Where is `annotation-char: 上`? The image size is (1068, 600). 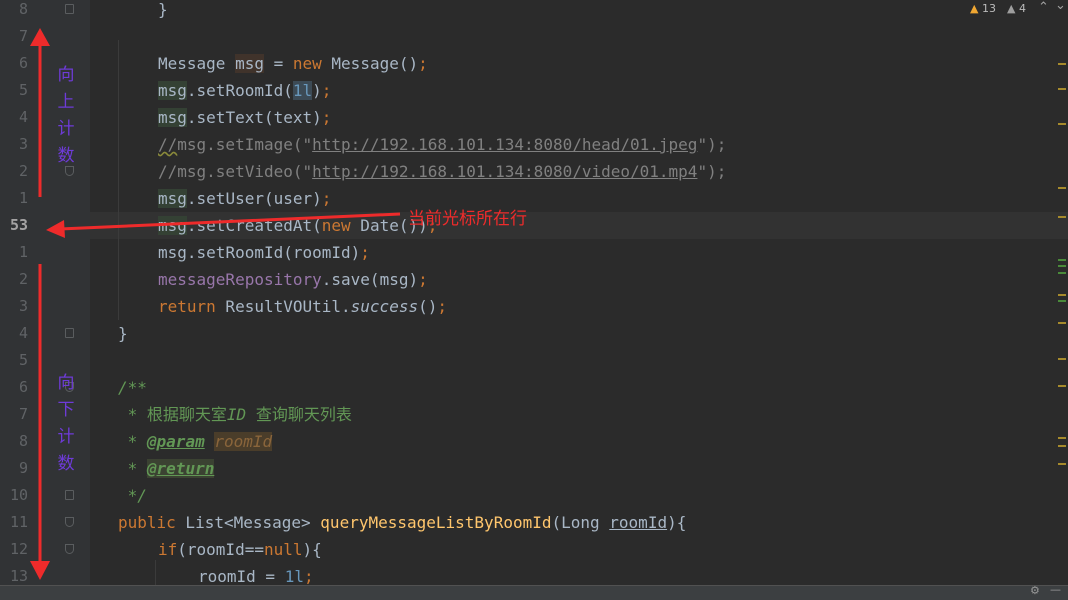 annotation-char: 上 is located at coordinates (66, 102).